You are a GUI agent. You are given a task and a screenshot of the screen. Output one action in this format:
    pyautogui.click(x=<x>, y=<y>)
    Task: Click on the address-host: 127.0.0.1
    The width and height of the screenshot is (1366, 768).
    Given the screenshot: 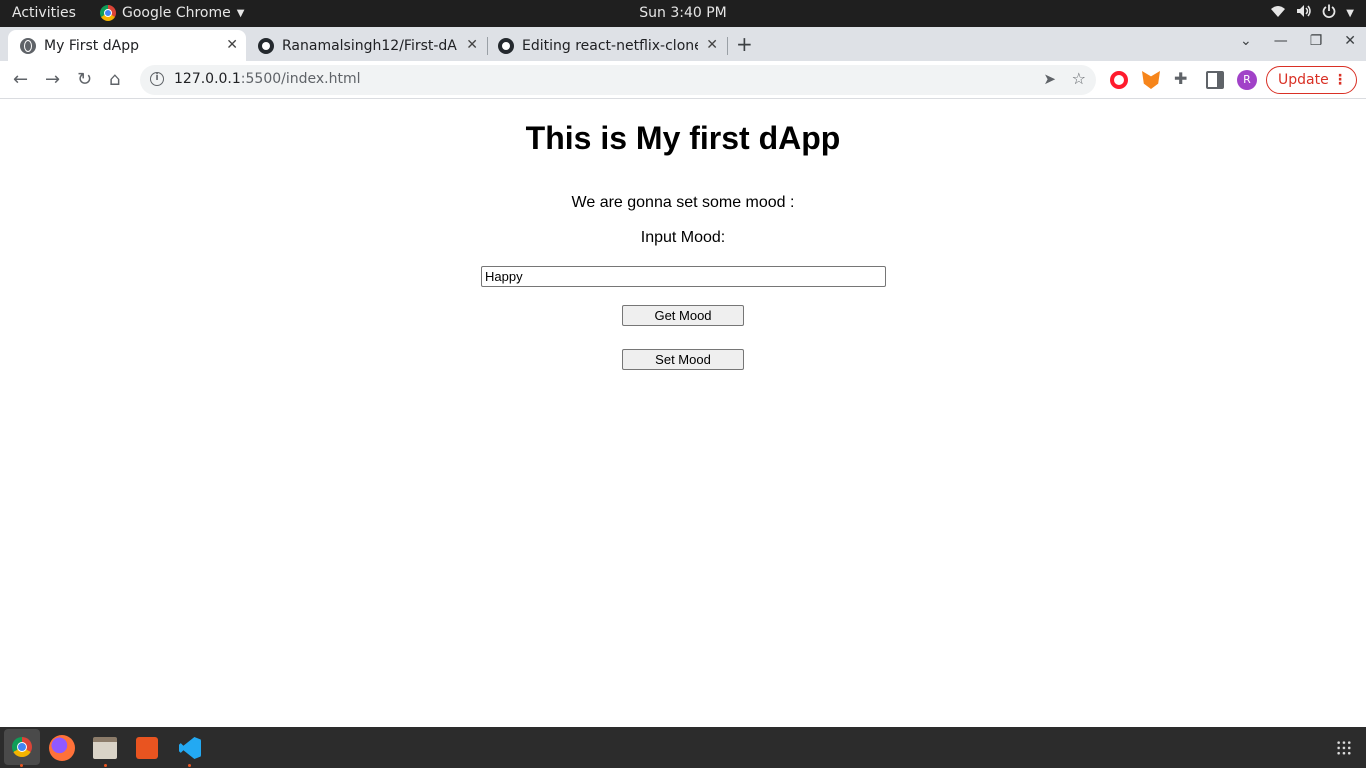 What is the action you would take?
    pyautogui.click(x=207, y=79)
    